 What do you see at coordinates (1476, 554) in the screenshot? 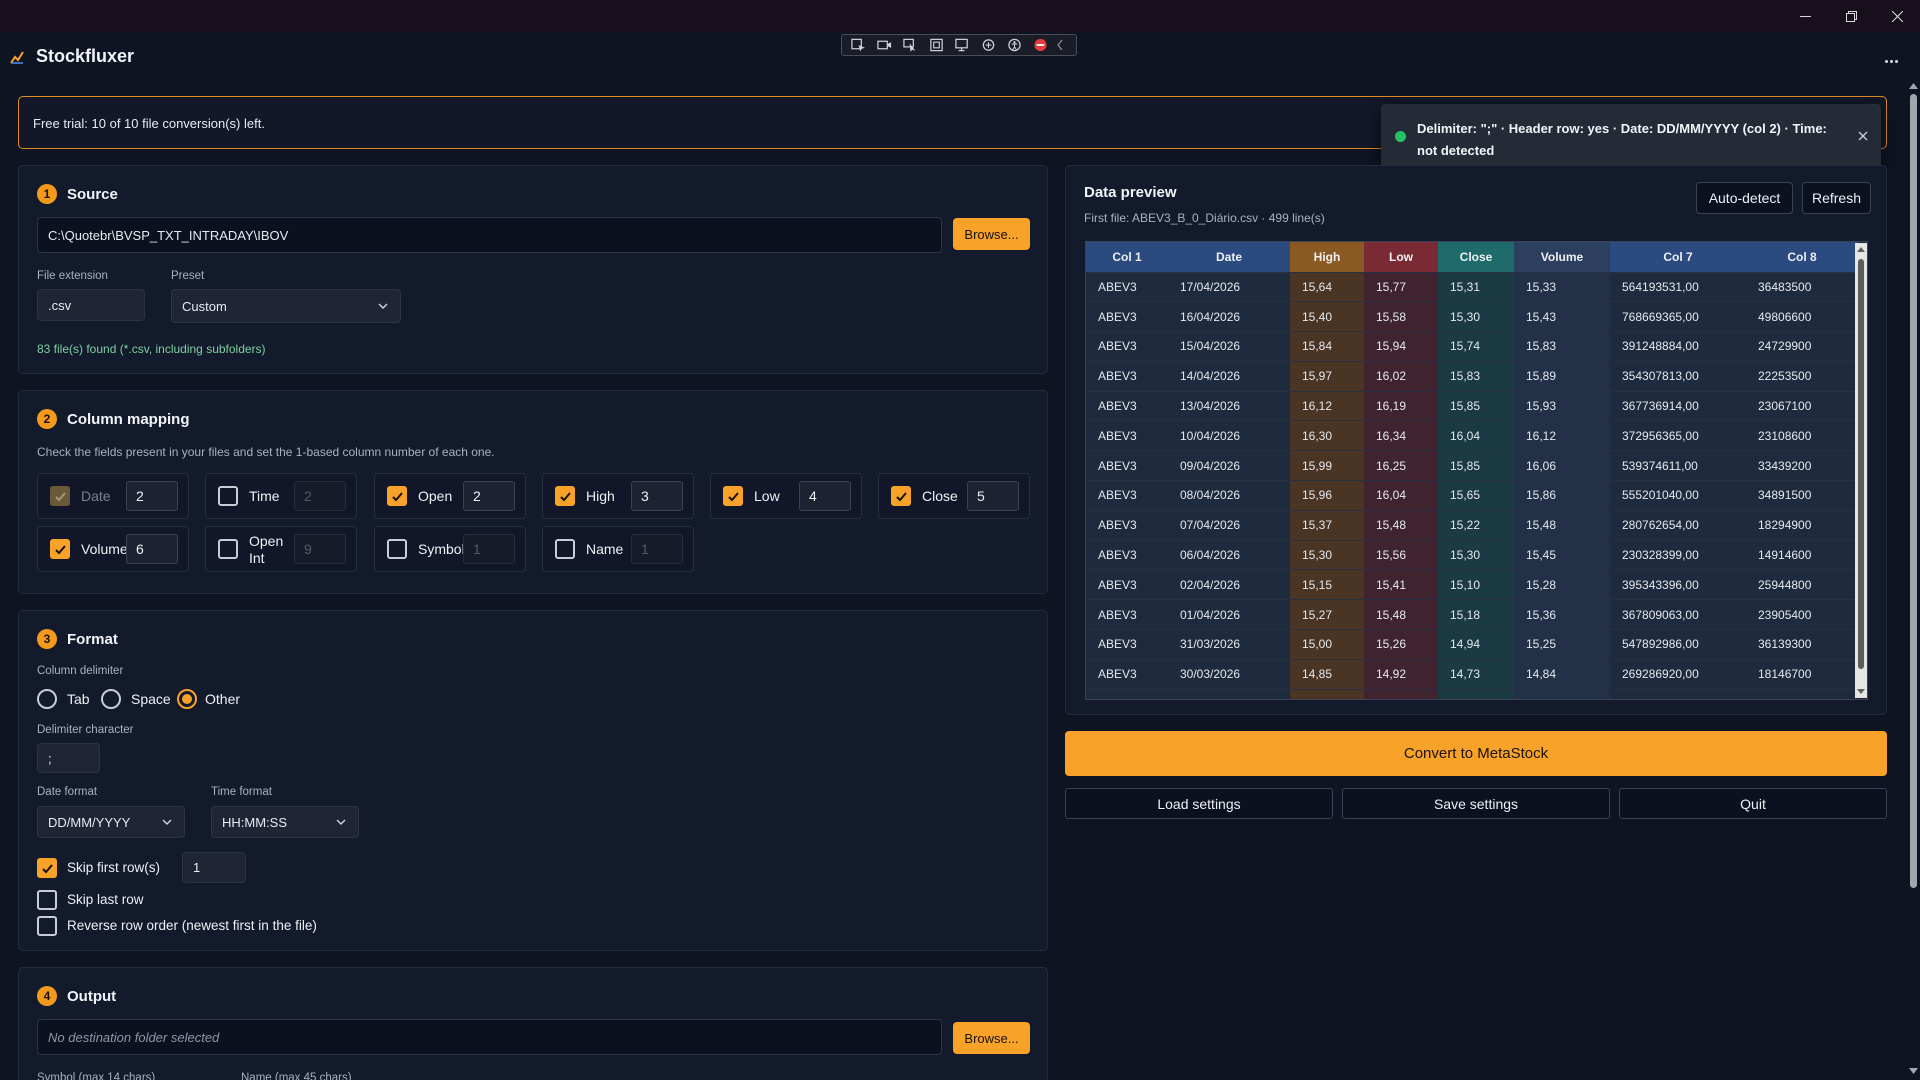
I see `table-cell: 15,30` at bounding box center [1476, 554].